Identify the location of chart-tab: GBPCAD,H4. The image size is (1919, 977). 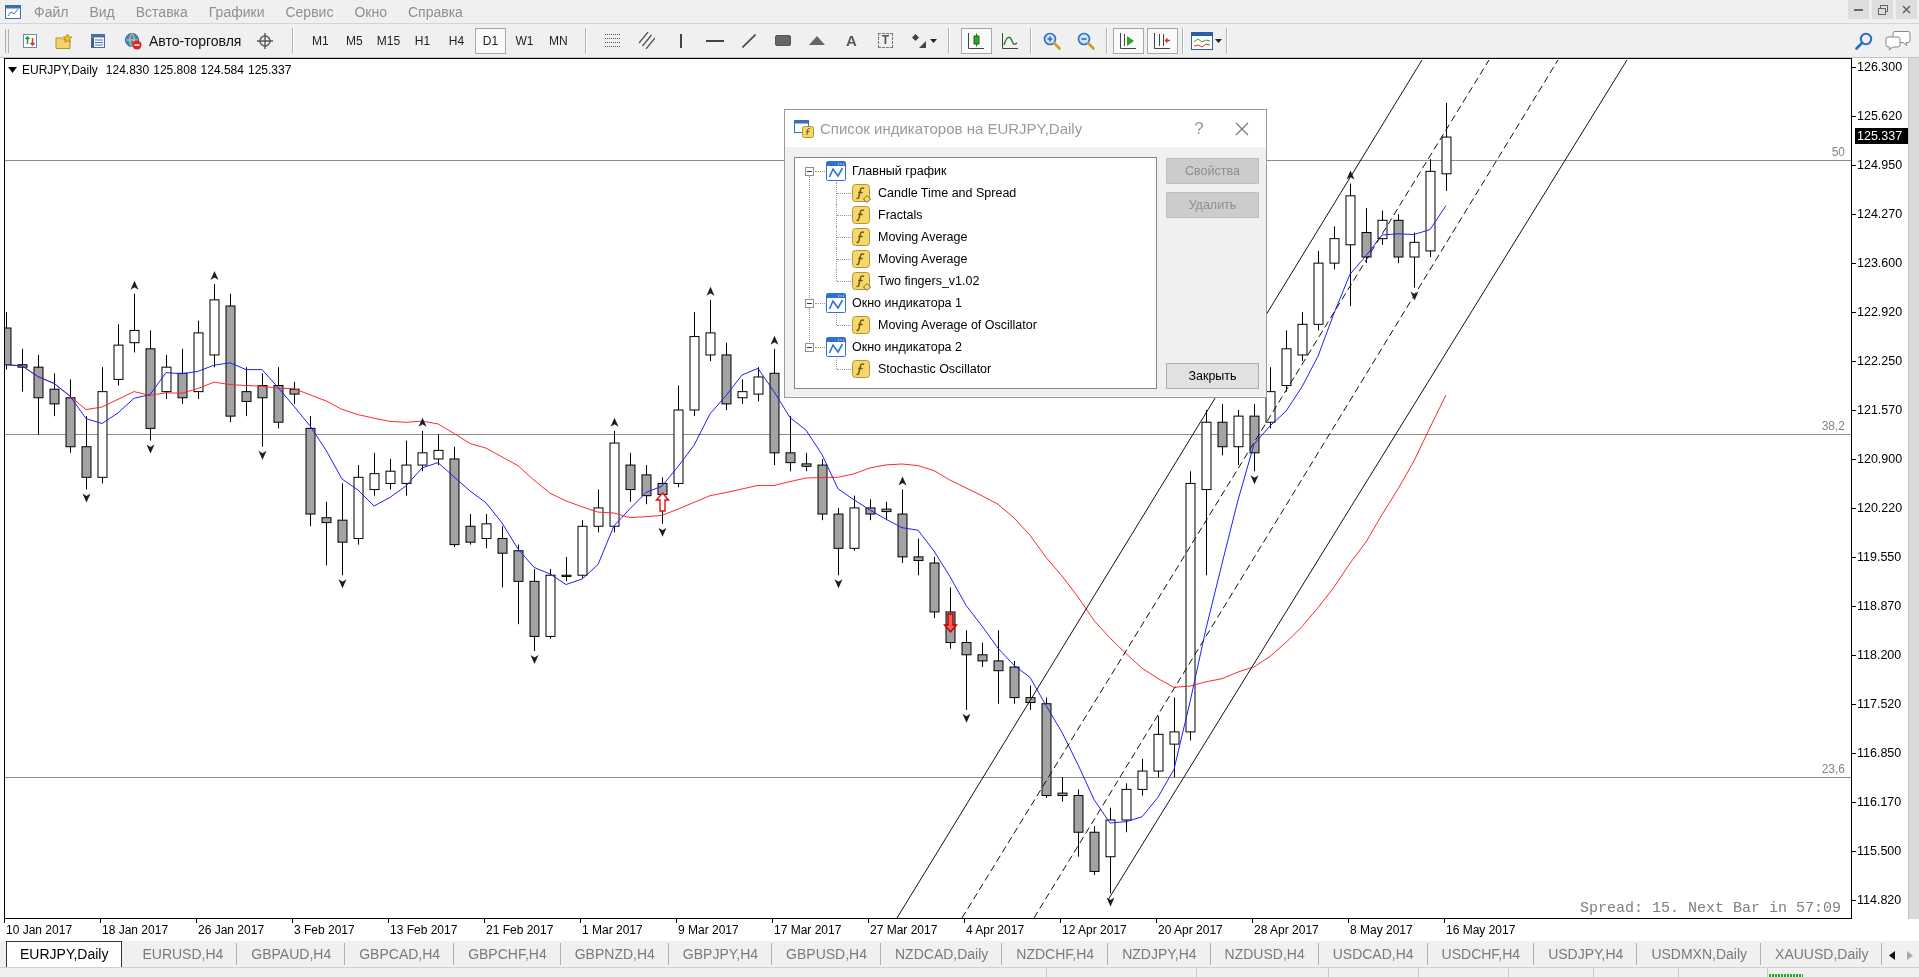
(400, 954).